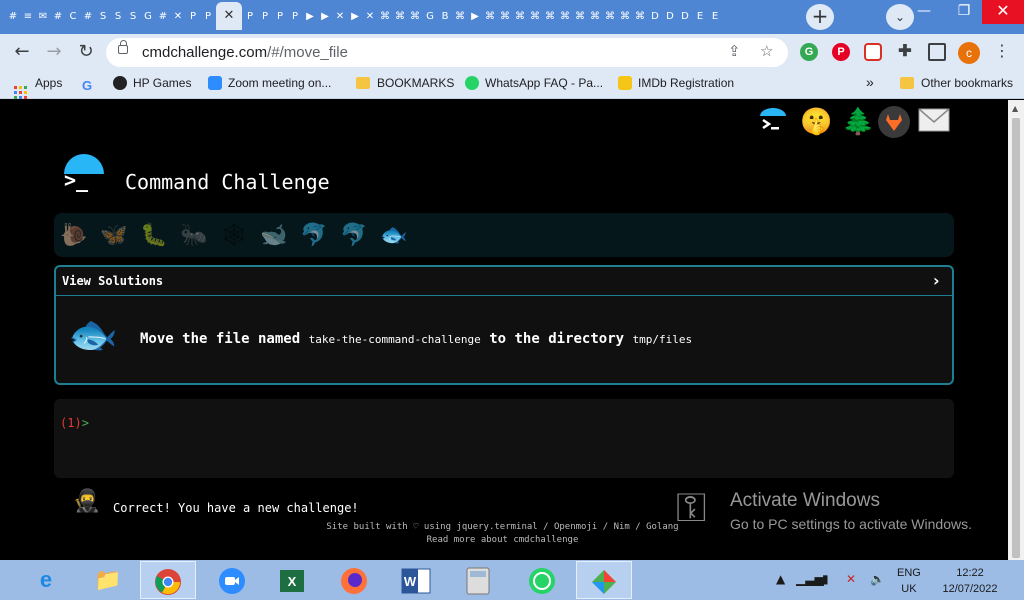 Image resolution: width=1024 pixels, height=600 pixels. Describe the element at coordinates (502, 540) in the screenshot. I see `footer-read-more-link: Read more about cmdchallenge` at that location.